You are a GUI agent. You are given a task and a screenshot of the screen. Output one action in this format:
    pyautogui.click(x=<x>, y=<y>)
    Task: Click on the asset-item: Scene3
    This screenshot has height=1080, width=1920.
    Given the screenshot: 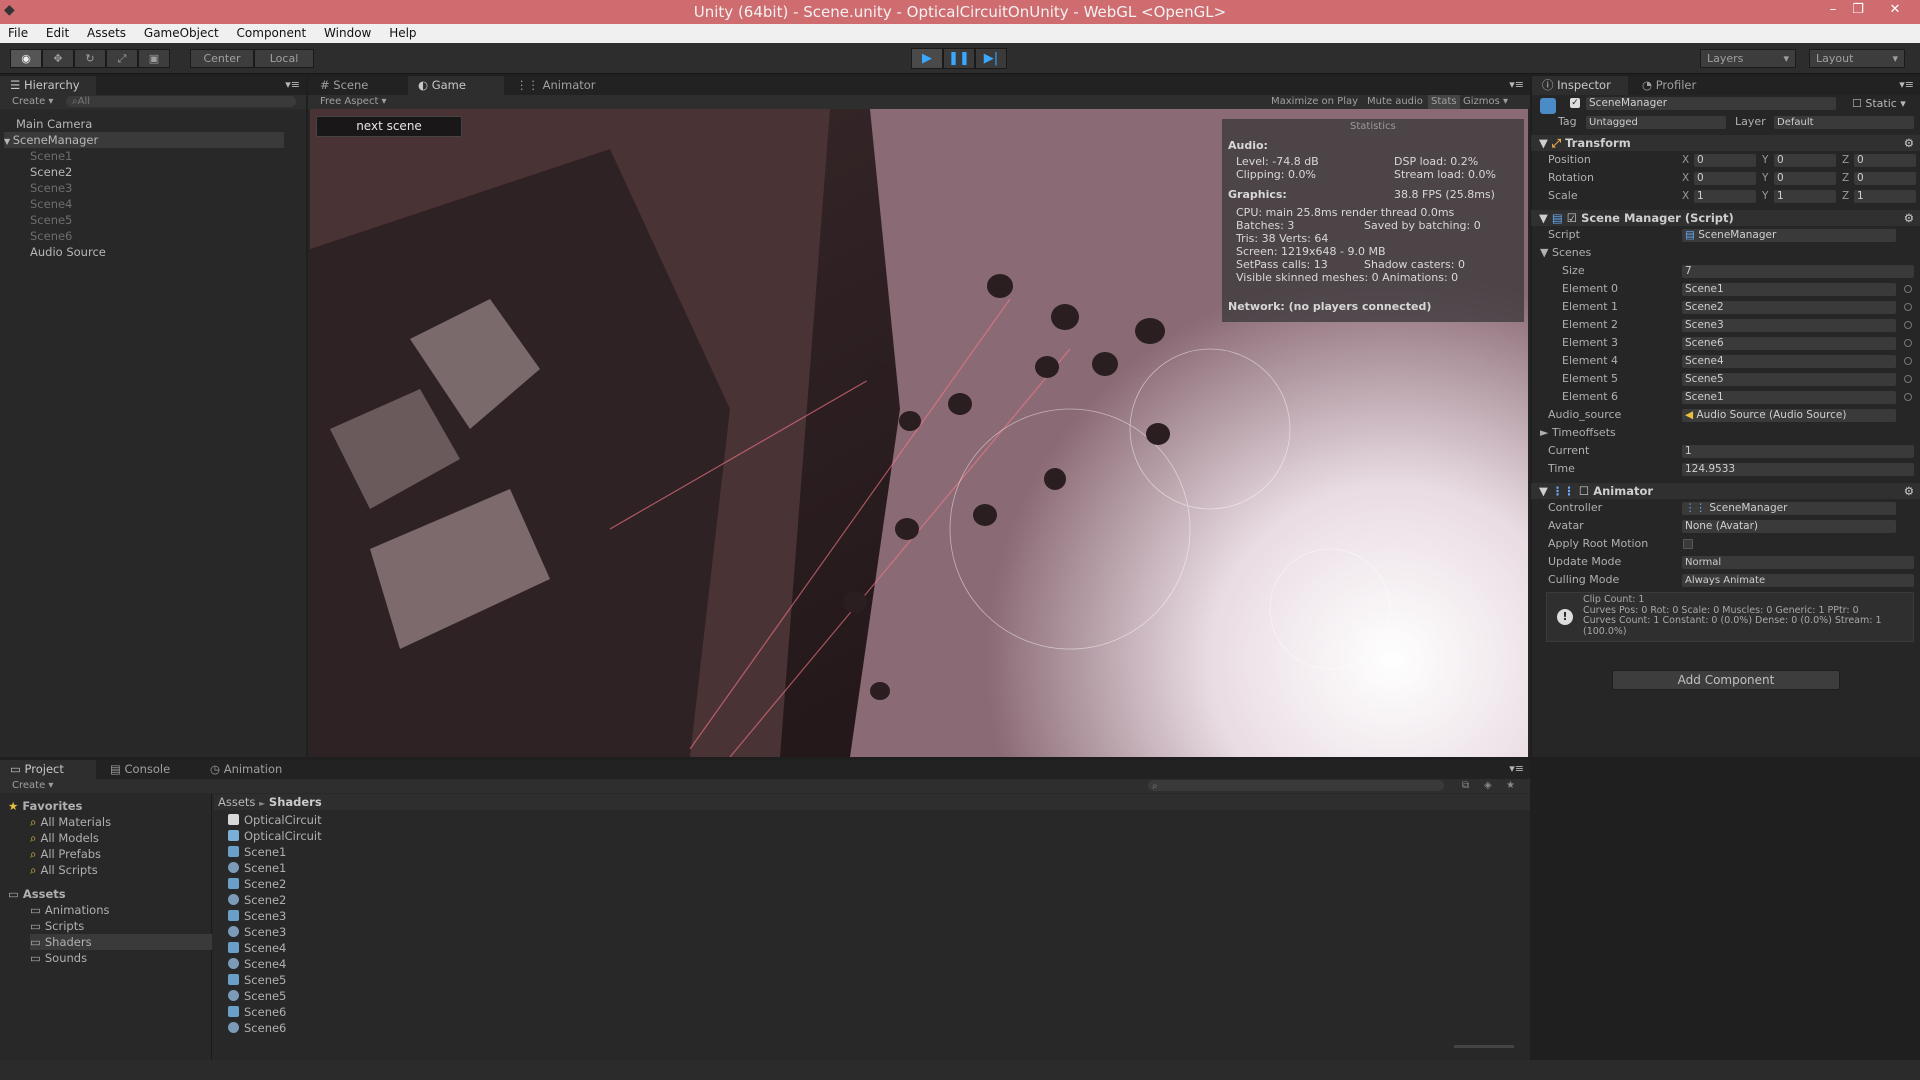 What is the action you would take?
    pyautogui.click(x=378, y=916)
    